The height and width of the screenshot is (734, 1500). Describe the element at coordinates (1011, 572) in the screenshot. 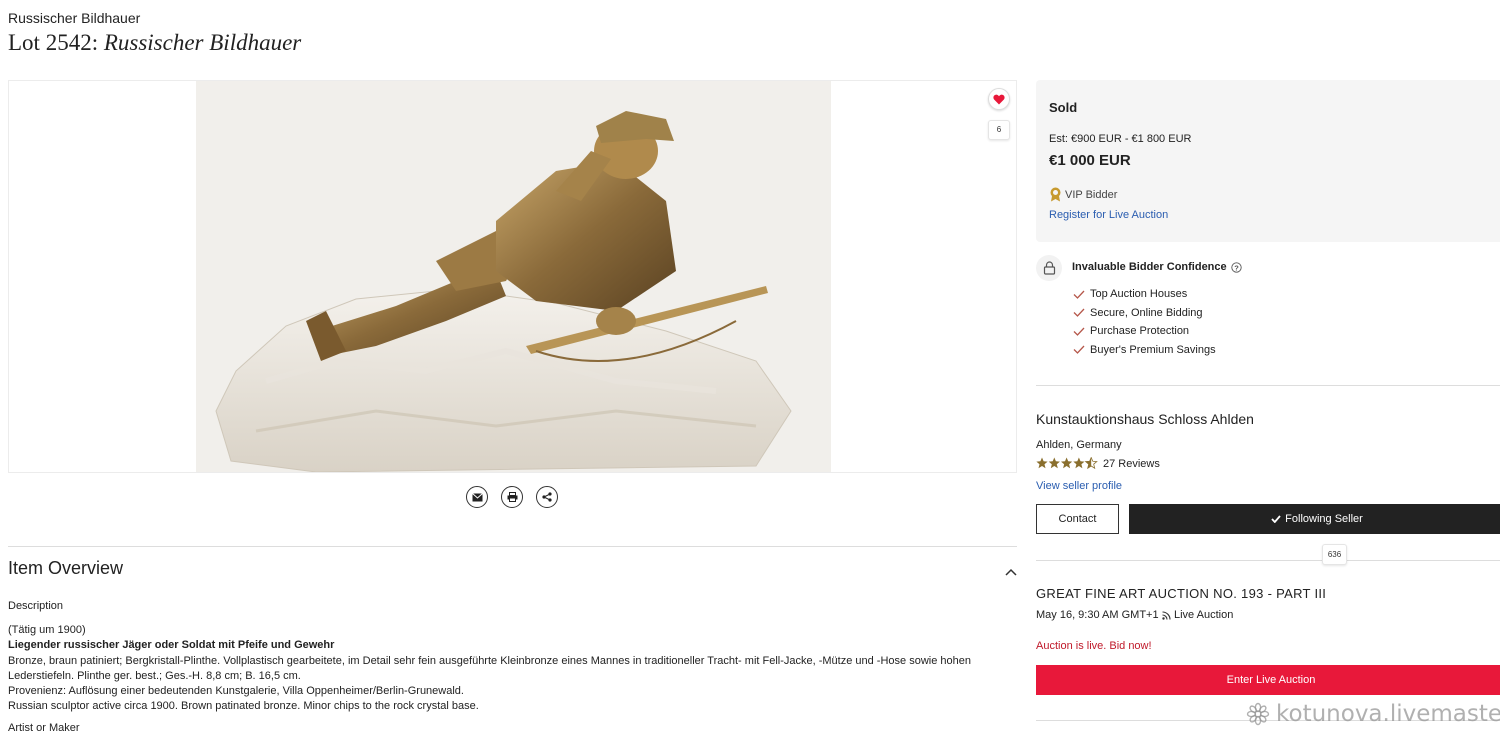

I see `chevron-up-icon` at that location.